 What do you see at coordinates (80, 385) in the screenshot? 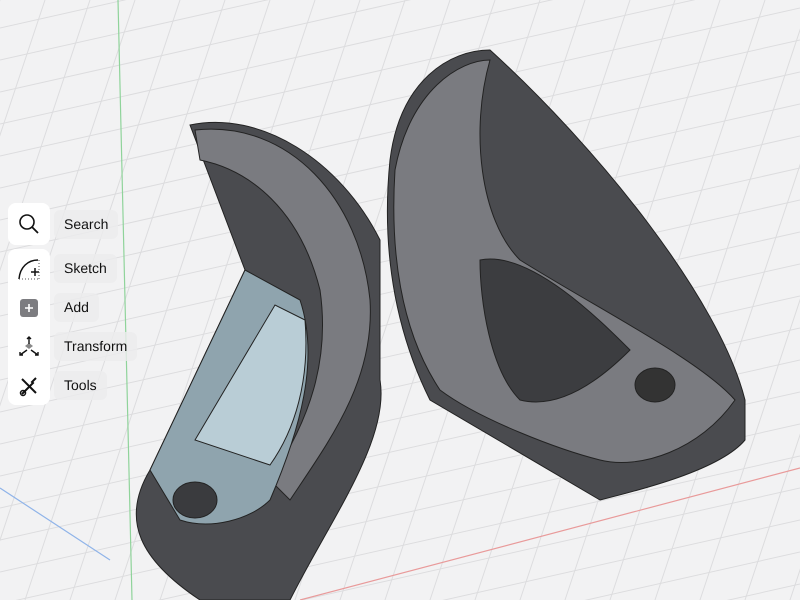
I see `tool-label: Tools` at bounding box center [80, 385].